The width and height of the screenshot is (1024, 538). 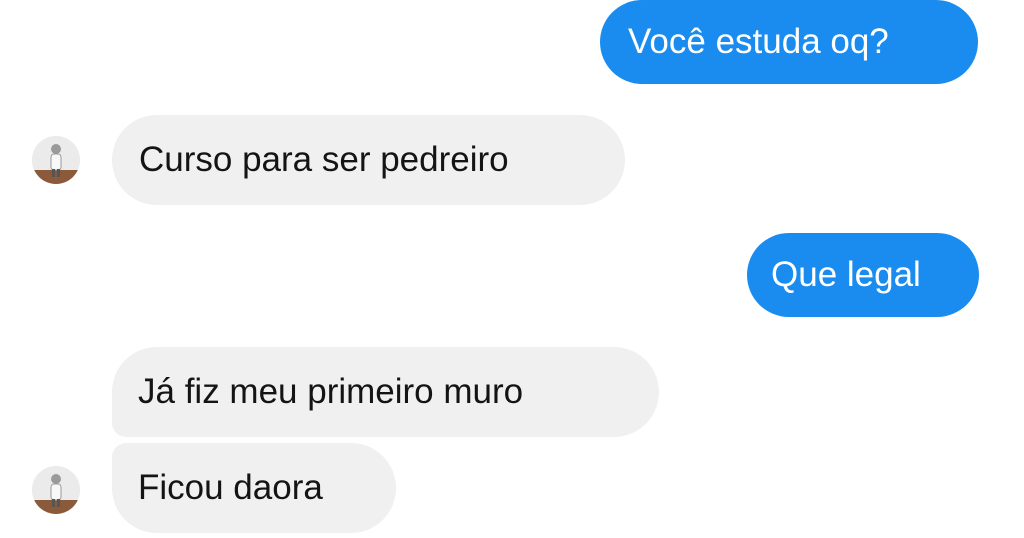 I want to click on incoming-message-bubble: Já fiz meu primeiro muro, so click(x=385, y=392).